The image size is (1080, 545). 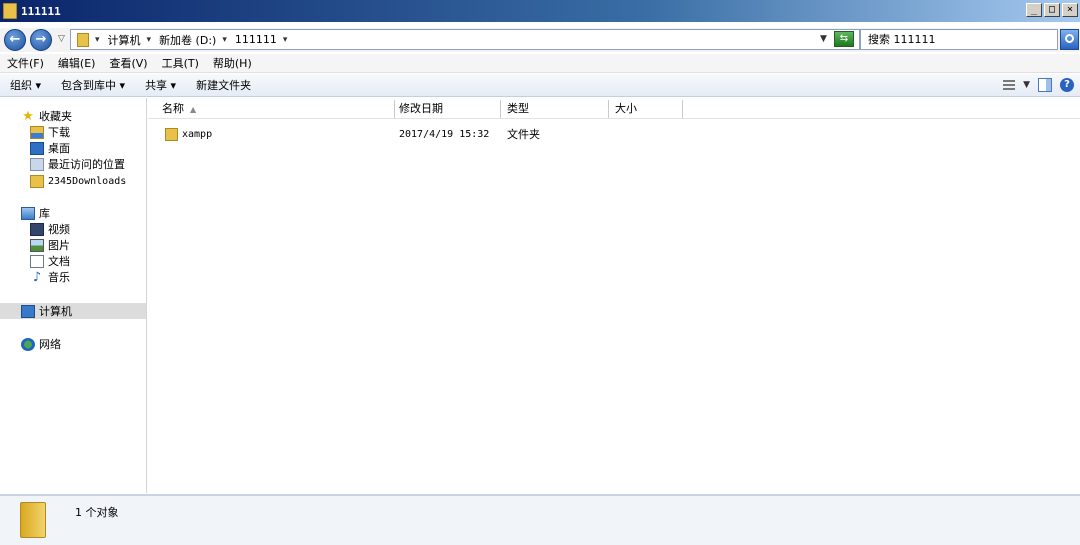 I want to click on nav-computer: 计算机, so click(x=73, y=311).